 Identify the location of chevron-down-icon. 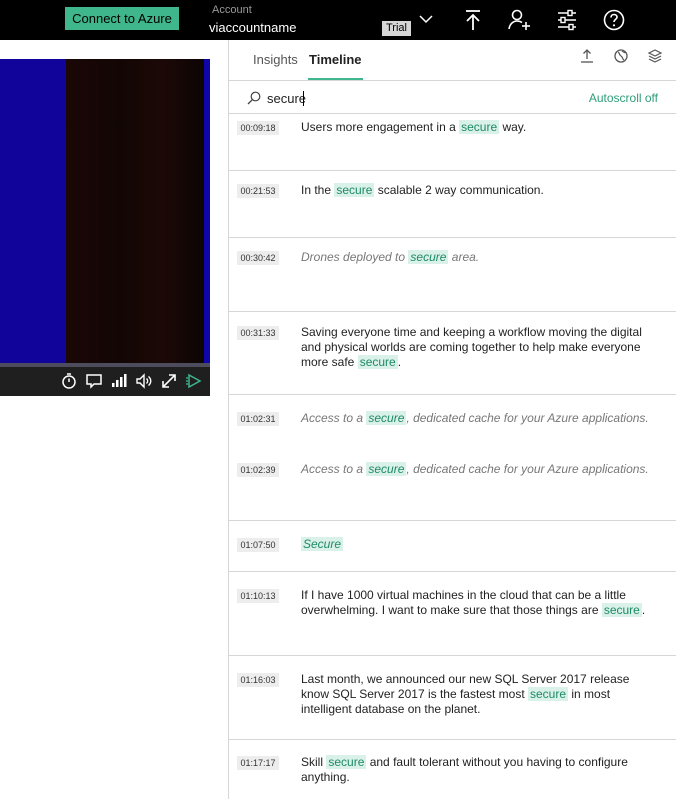
(426, 19).